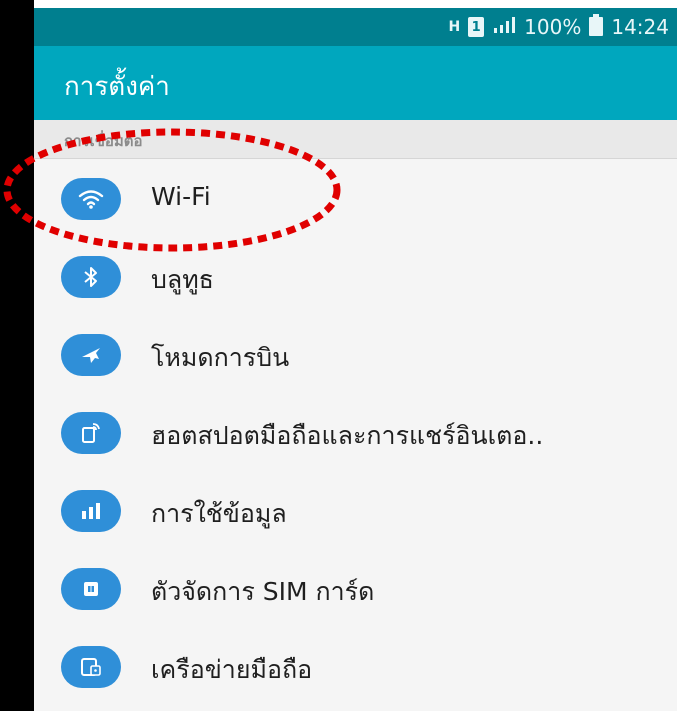  Describe the element at coordinates (553, 27) in the screenshot. I see `battery-percent: 100%` at that location.